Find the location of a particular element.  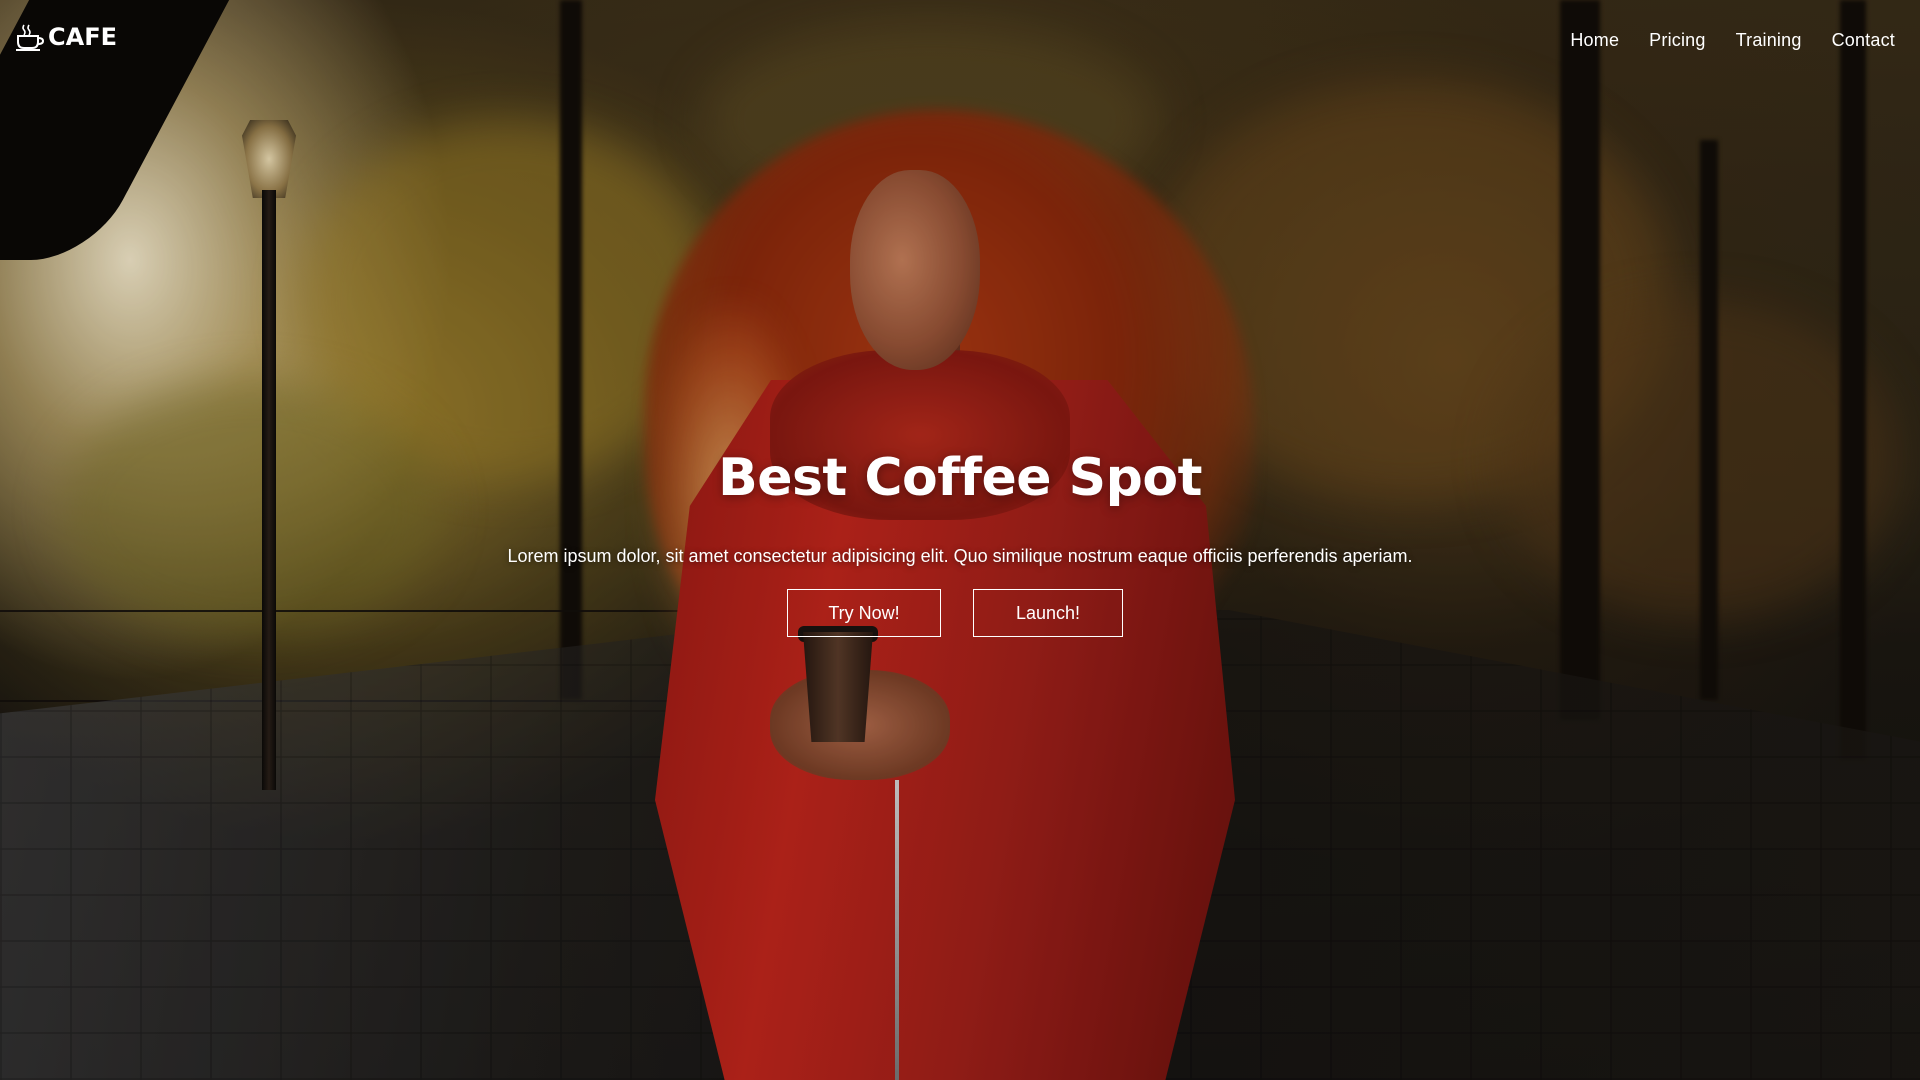

nav-links: Home Pricing Training Contact is located at coordinates (1732, 40).